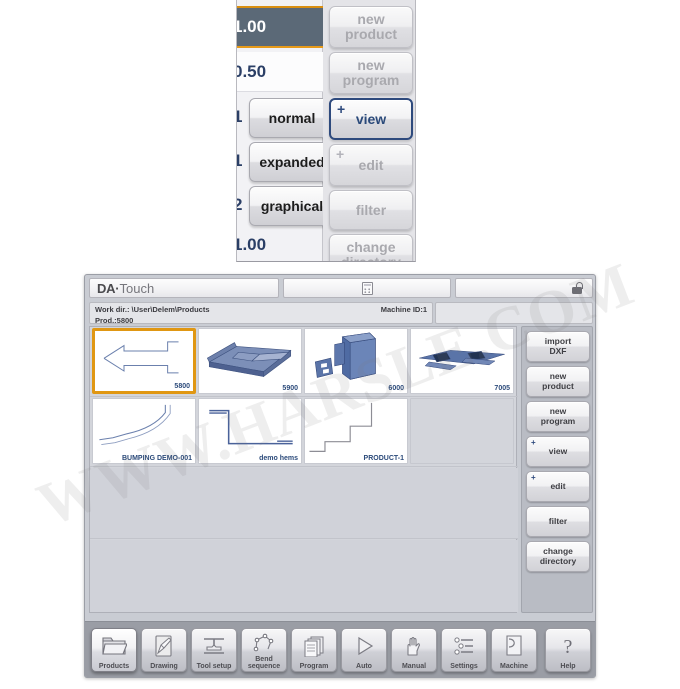 The height and width of the screenshot is (689, 680). I want to click on product-thumbnail-bumping-demo-001: BUMPING DEMO-001, so click(144, 431).